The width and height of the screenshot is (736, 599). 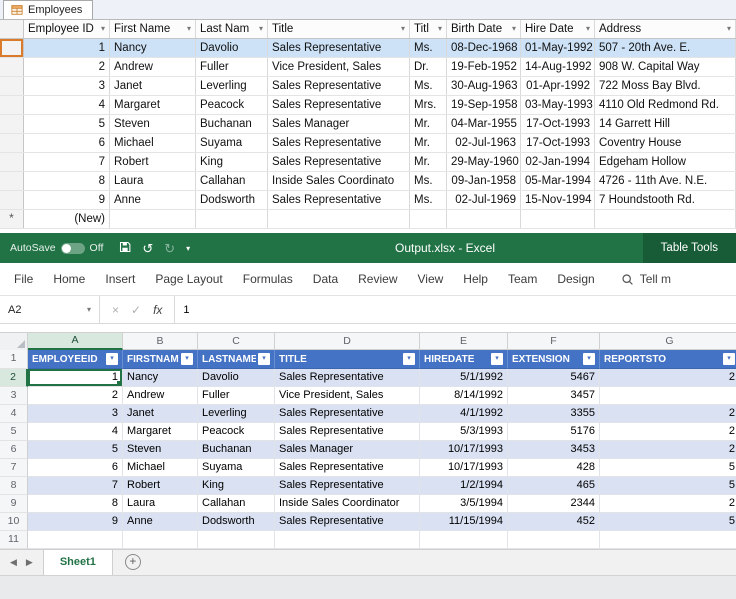 What do you see at coordinates (428, 181) in the screenshot?
I see `cell: Ms.` at bounding box center [428, 181].